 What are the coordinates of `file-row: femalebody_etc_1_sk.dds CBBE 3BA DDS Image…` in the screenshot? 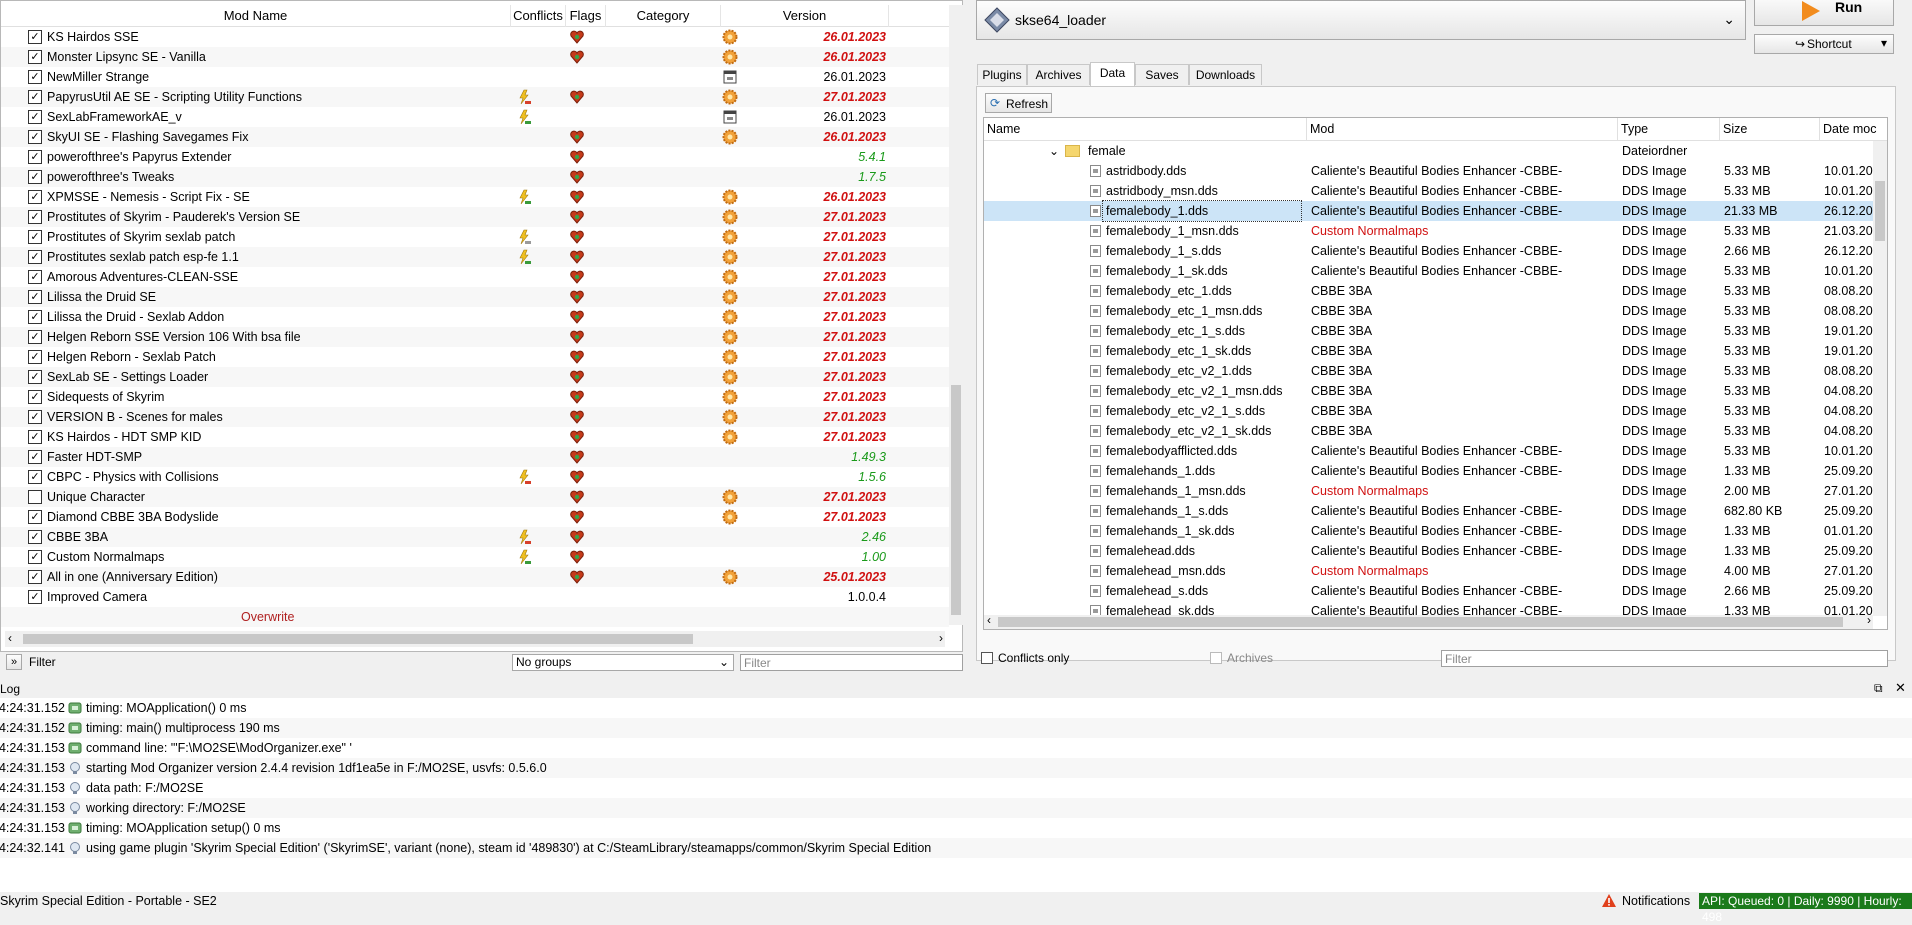 It's located at (1432, 351).